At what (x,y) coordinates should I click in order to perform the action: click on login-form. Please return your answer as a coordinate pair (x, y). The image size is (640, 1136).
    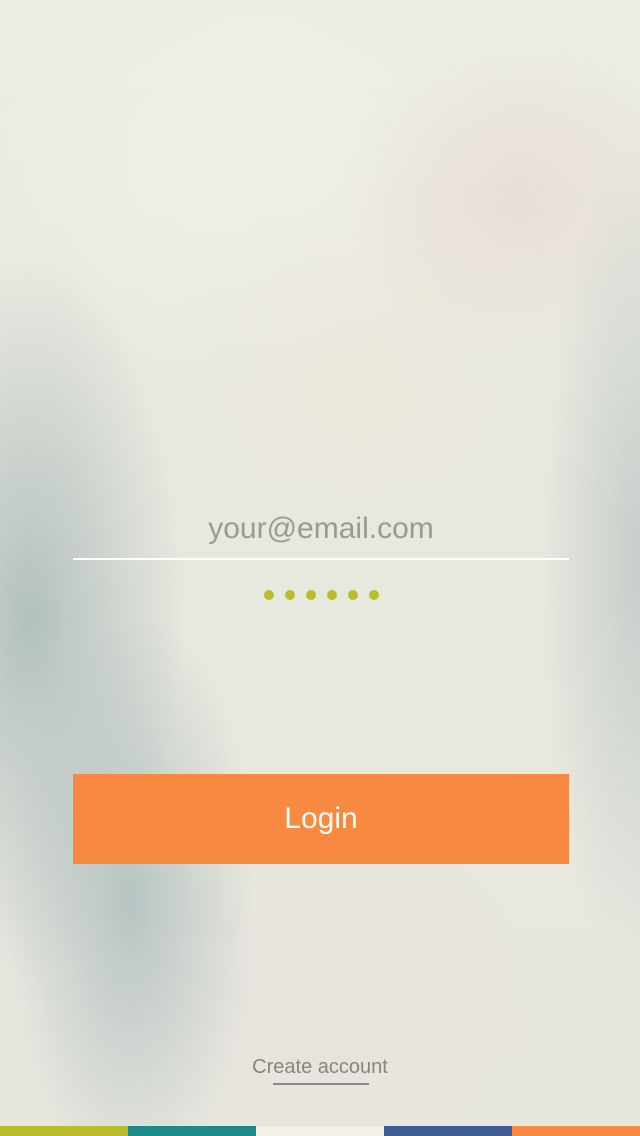
    Looking at the image, I should click on (321, 550).